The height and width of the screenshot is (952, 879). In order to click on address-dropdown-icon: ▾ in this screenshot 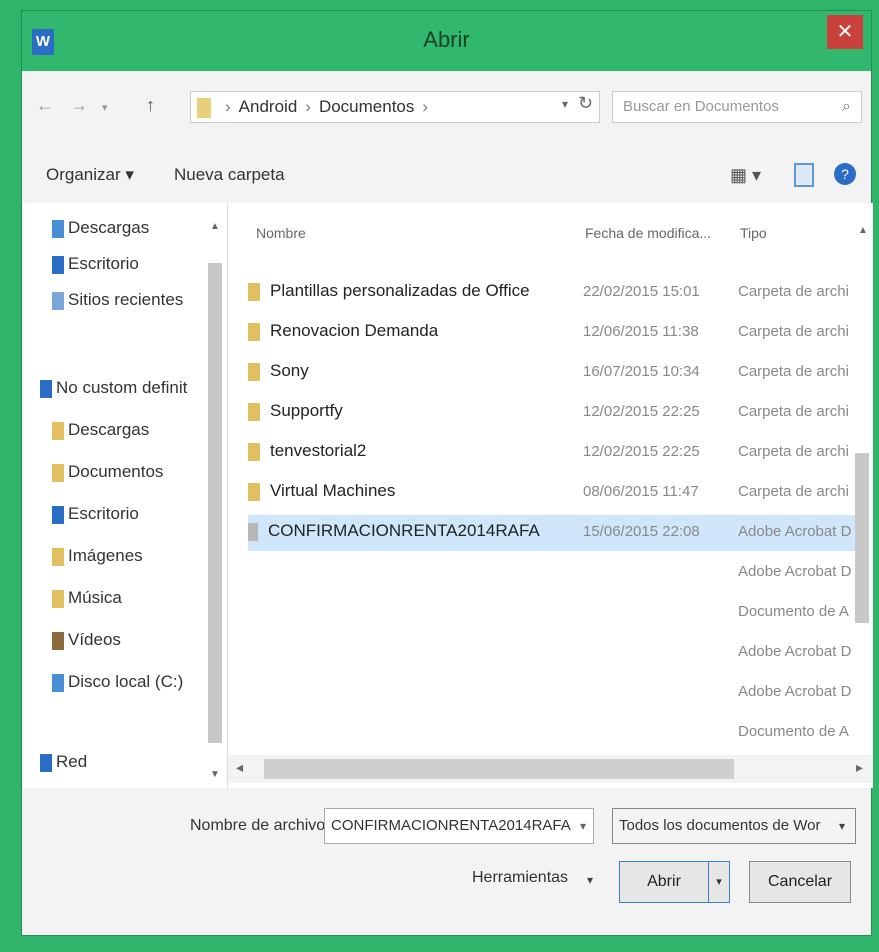, I will do `click(565, 104)`.